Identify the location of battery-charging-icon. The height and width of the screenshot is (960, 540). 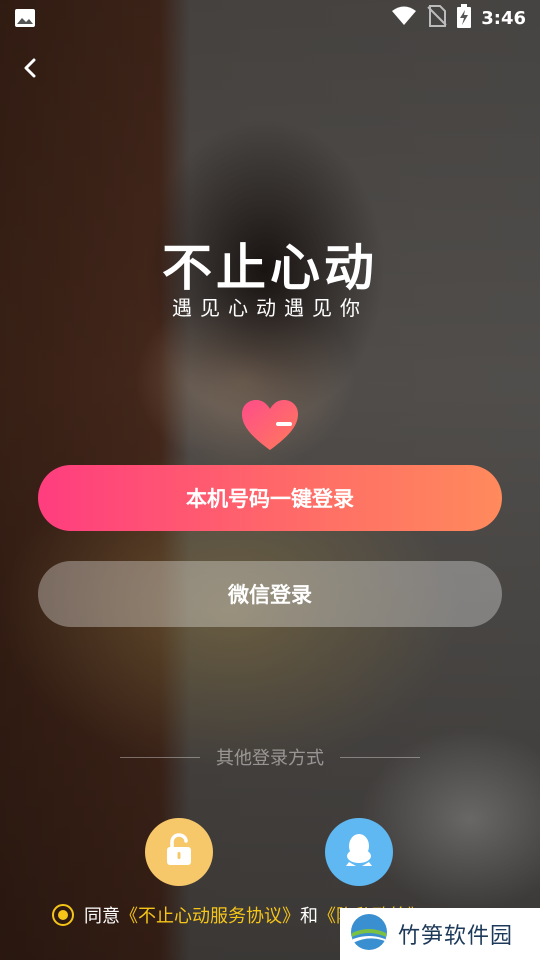
(464, 18).